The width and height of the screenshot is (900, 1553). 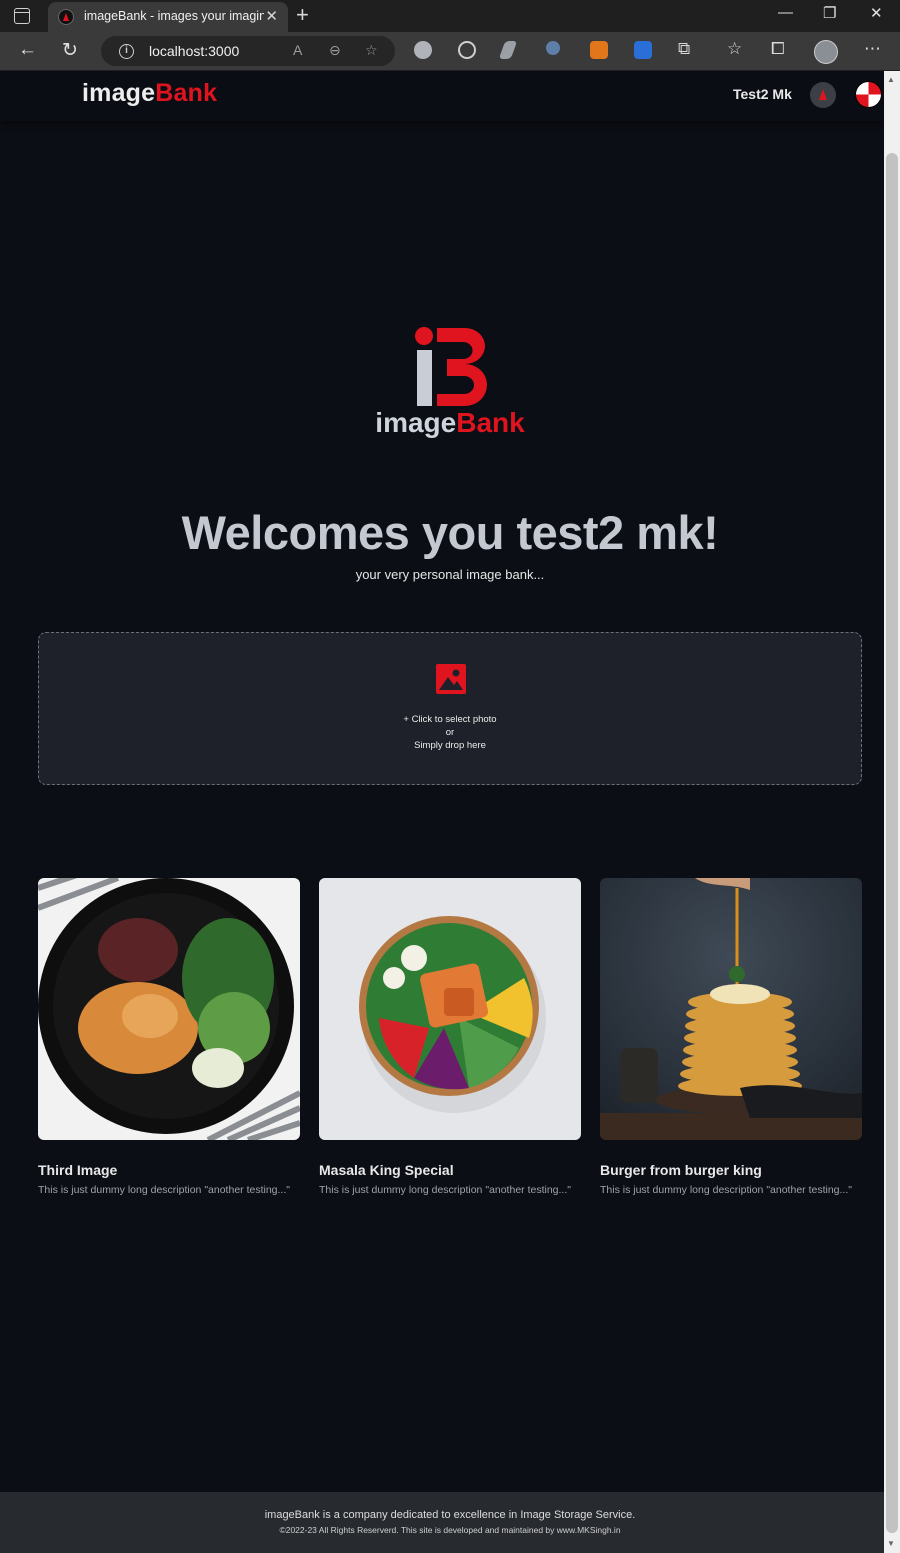 What do you see at coordinates (785, 12) in the screenshot?
I see `minimize-icon: —` at bounding box center [785, 12].